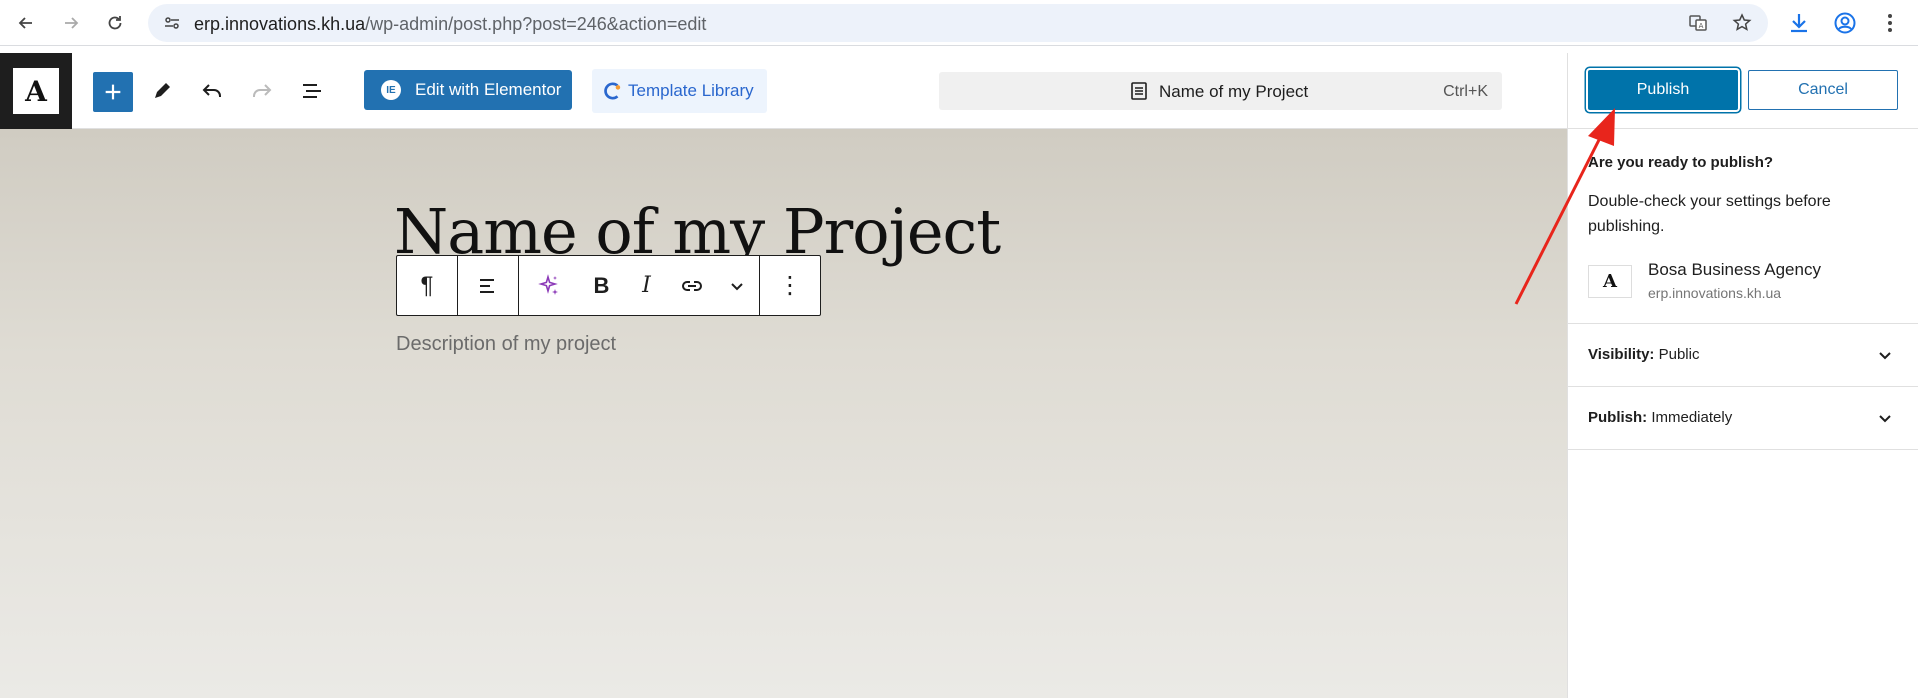 This screenshot has width=1918, height=698. I want to click on undo-button, so click(212, 91).